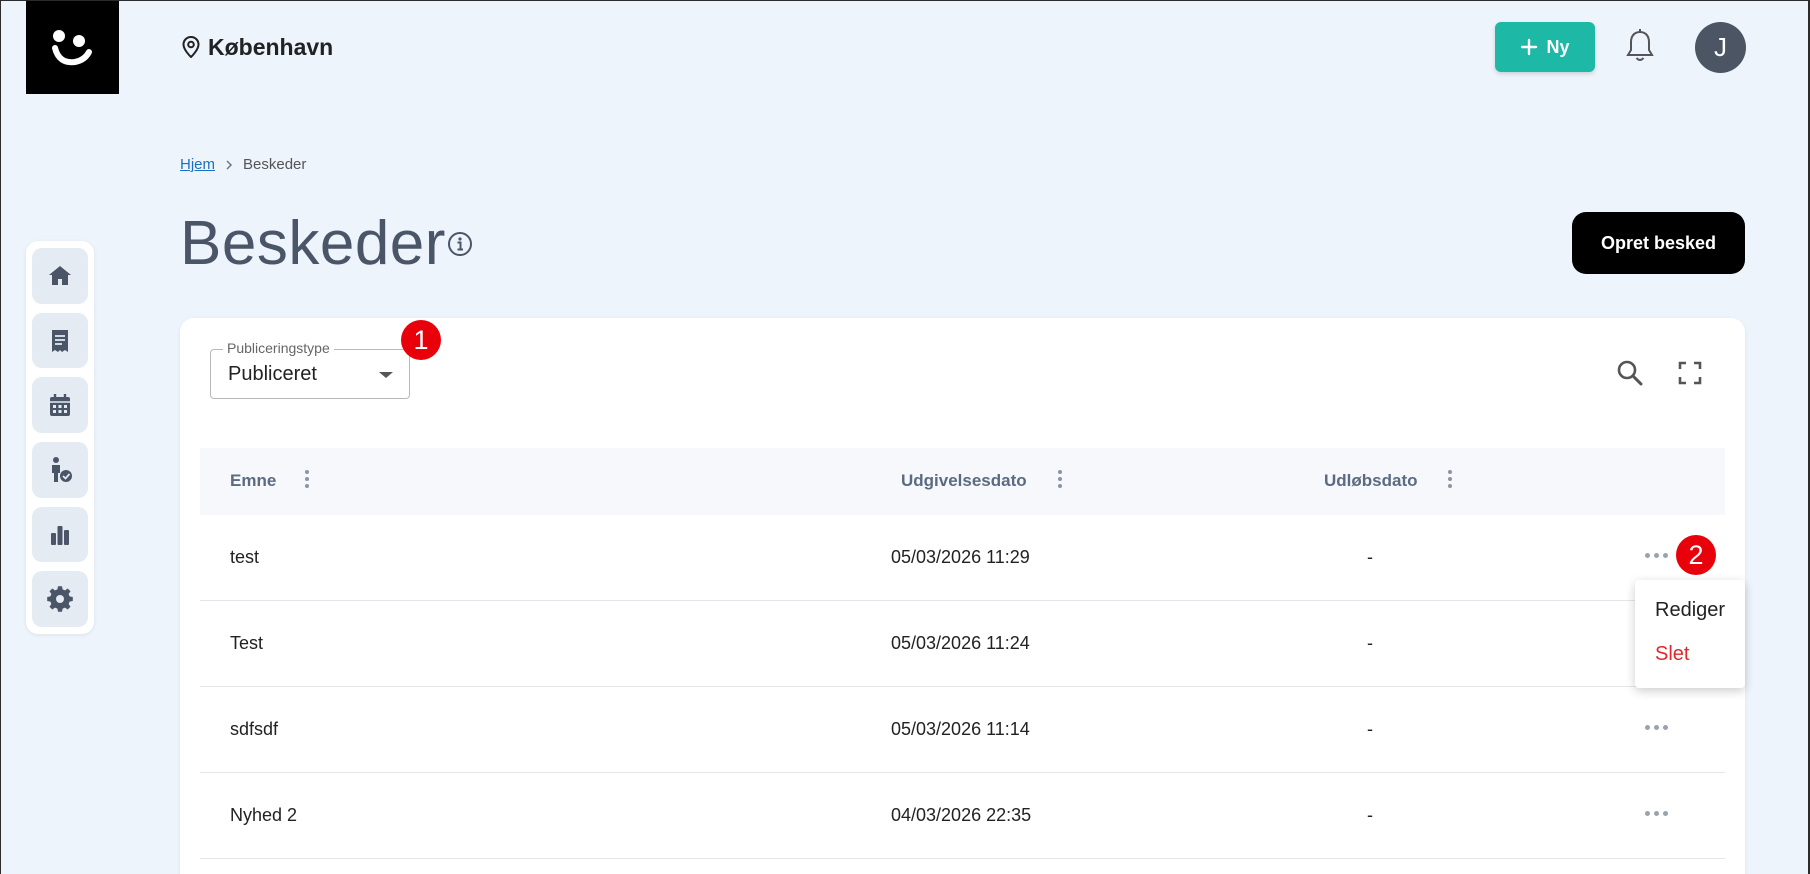  Describe the element at coordinates (421, 340) in the screenshot. I see `annotation-badge-1: 1` at that location.